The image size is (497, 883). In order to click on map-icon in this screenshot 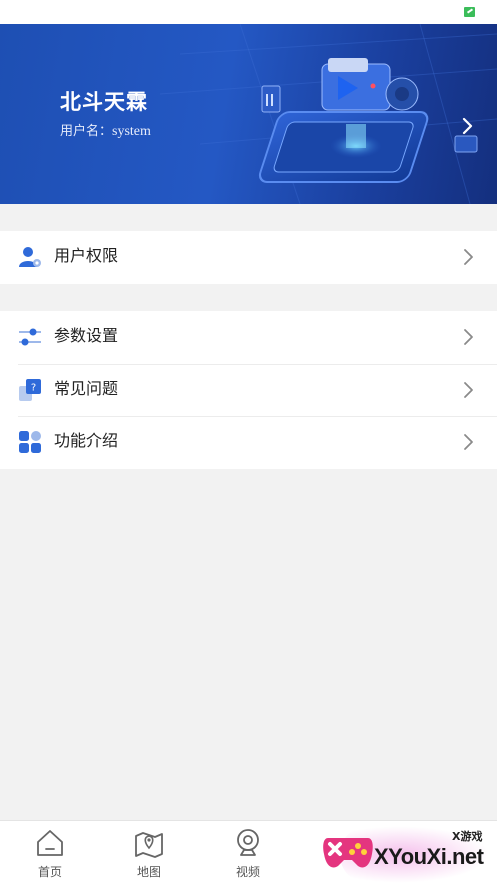, I will do `click(149, 845)`.